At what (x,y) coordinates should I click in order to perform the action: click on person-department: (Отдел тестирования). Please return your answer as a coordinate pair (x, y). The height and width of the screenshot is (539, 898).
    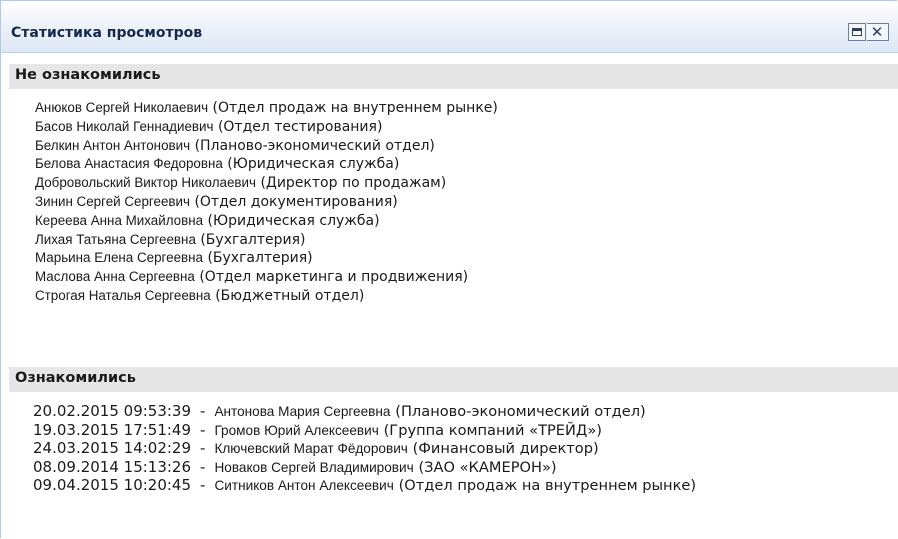
    Looking at the image, I should click on (300, 126).